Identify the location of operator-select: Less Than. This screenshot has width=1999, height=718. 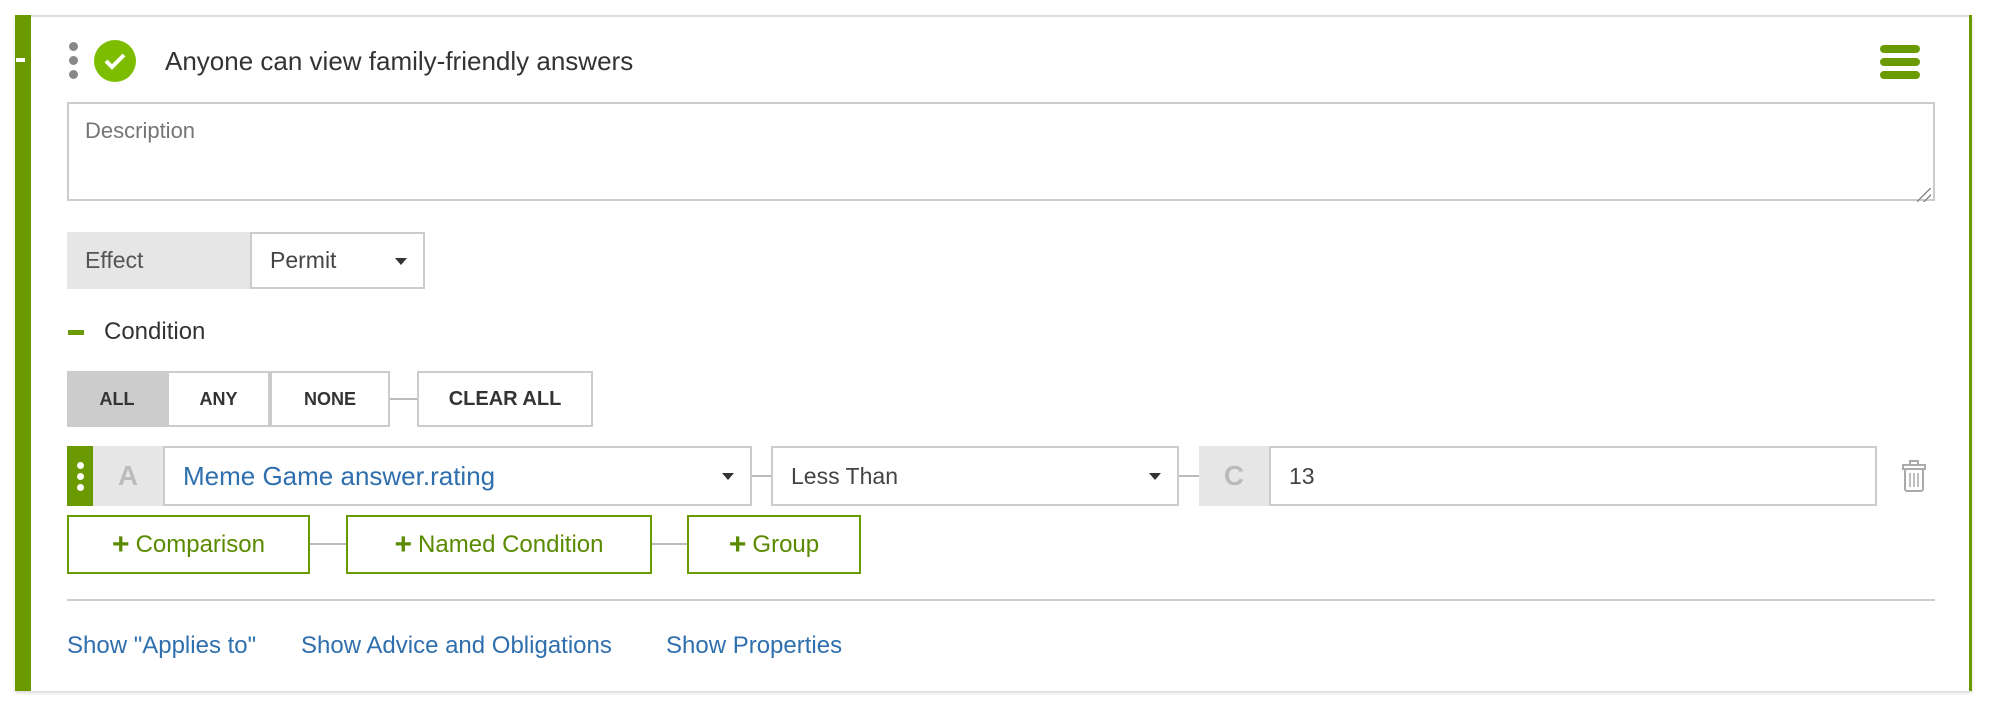
(975, 476).